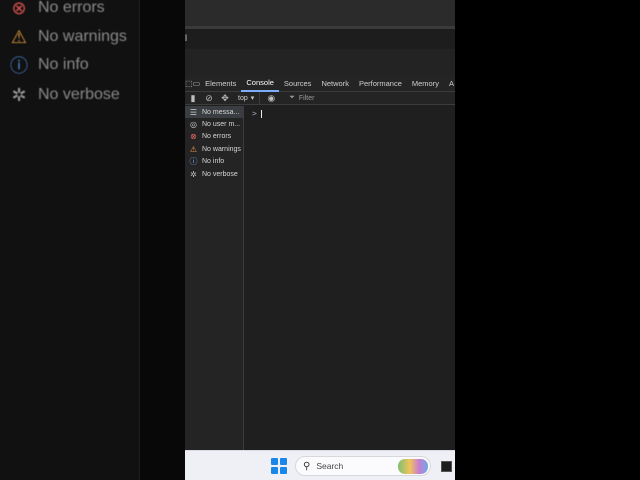  I want to click on create-live-expression-icon: ✥, so click(225, 98).